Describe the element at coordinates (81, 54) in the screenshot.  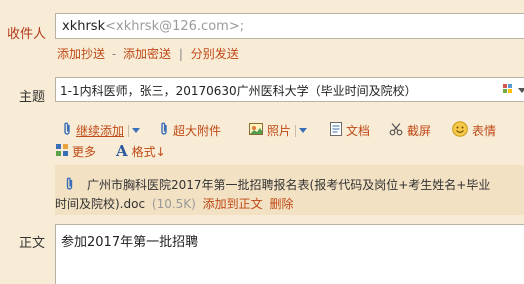
I see `add-cc-link: 添加抄送` at that location.